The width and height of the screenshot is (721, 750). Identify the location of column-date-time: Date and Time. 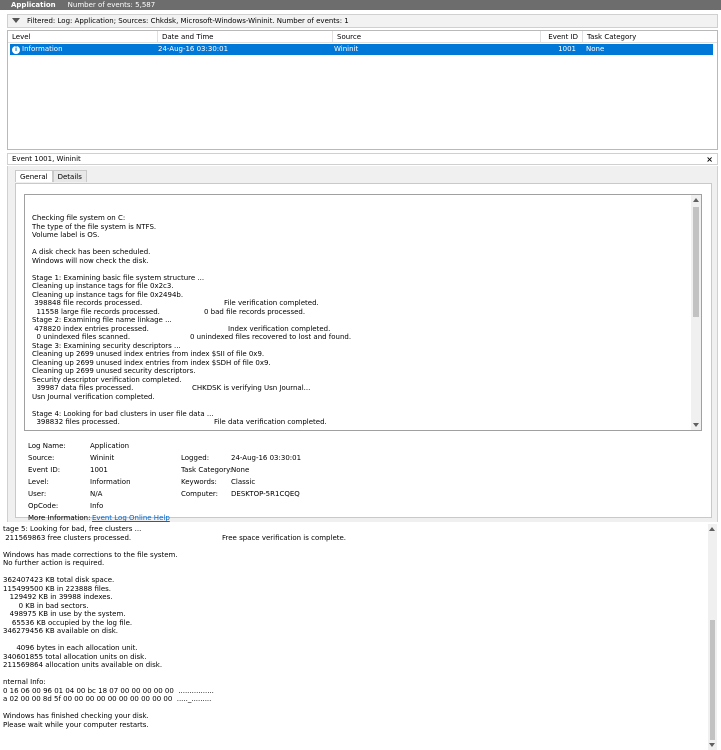
(245, 36).